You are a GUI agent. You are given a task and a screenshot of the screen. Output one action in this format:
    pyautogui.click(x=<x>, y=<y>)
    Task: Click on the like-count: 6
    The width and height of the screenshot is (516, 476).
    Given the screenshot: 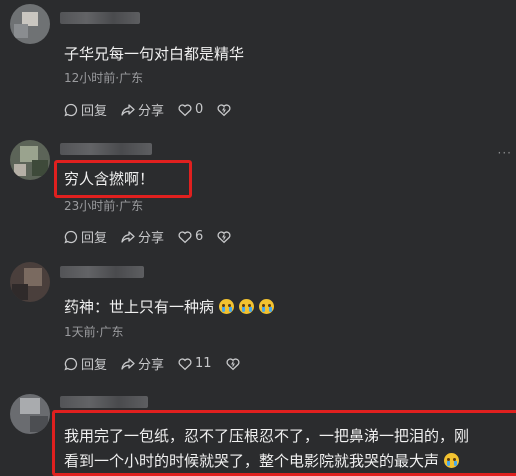 What is the action you would take?
    pyautogui.click(x=199, y=236)
    